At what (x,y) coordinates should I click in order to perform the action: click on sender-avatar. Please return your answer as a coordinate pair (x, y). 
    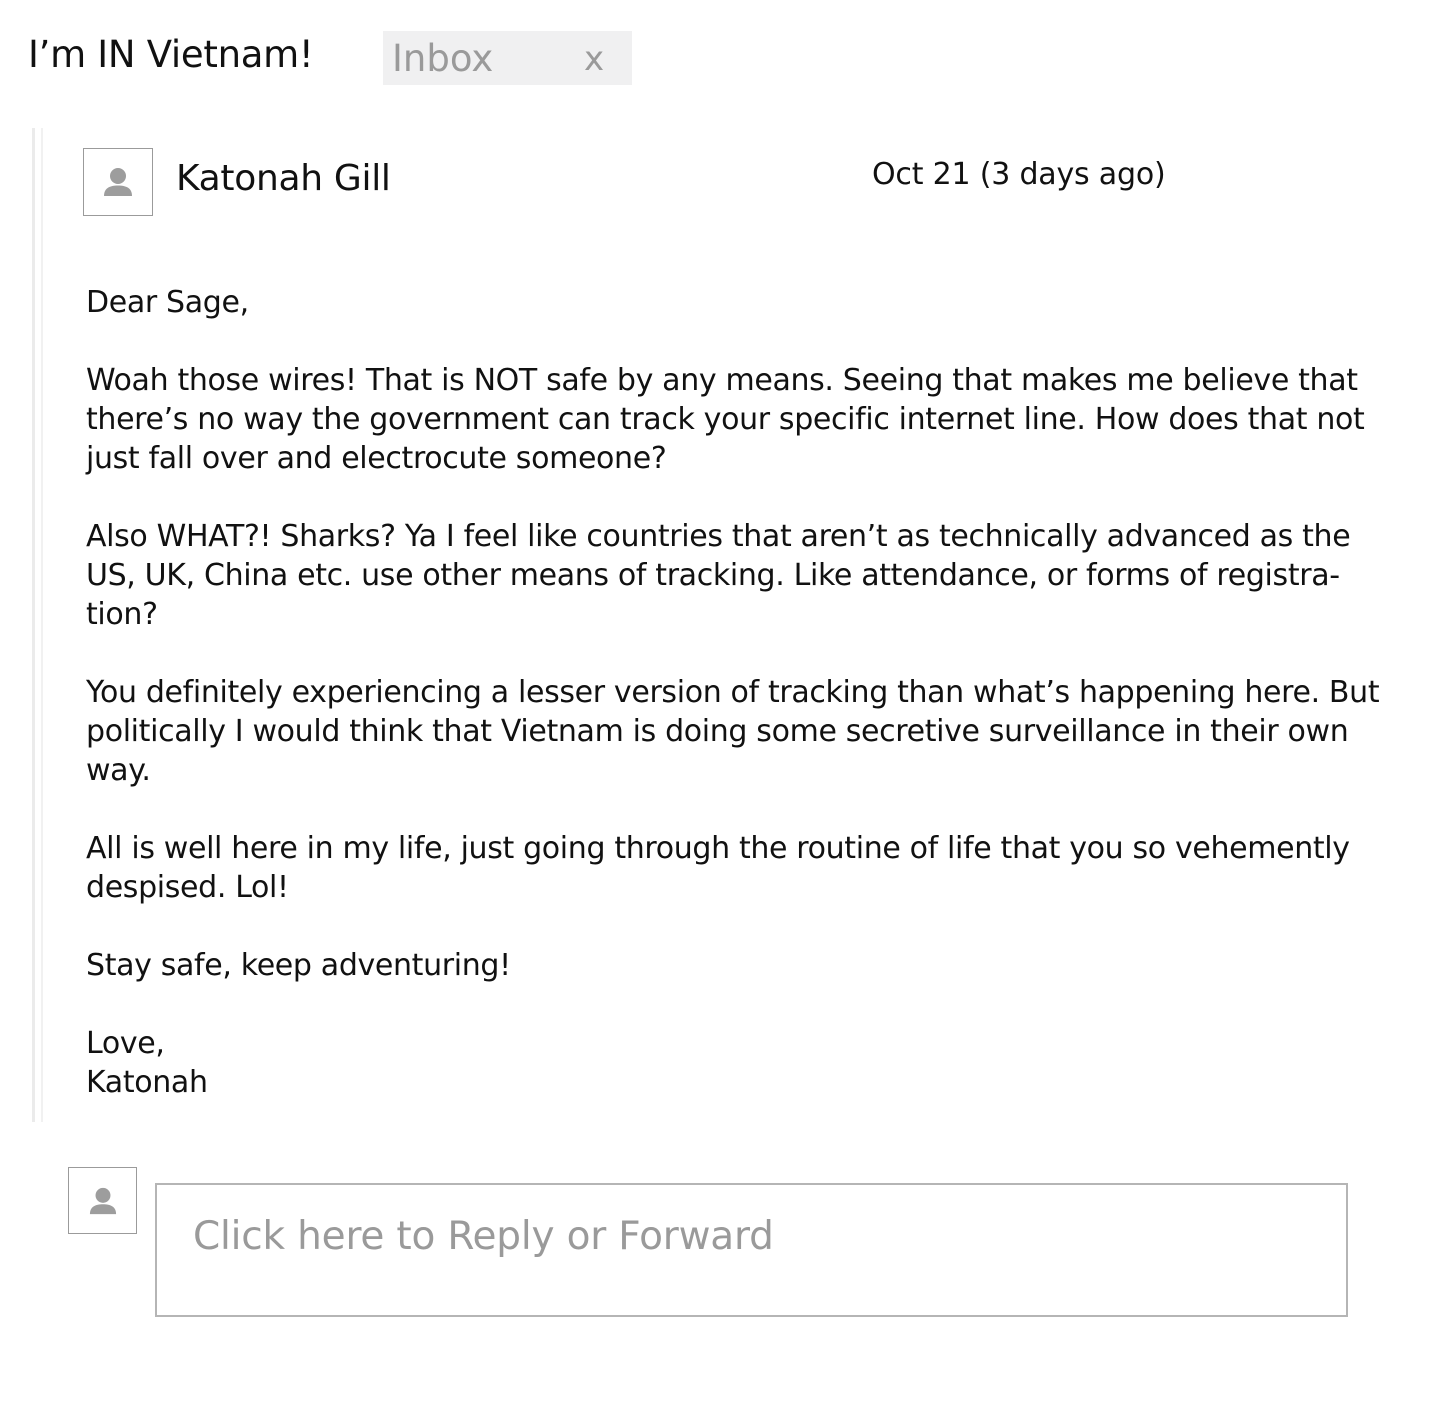
    Looking at the image, I should click on (118, 182).